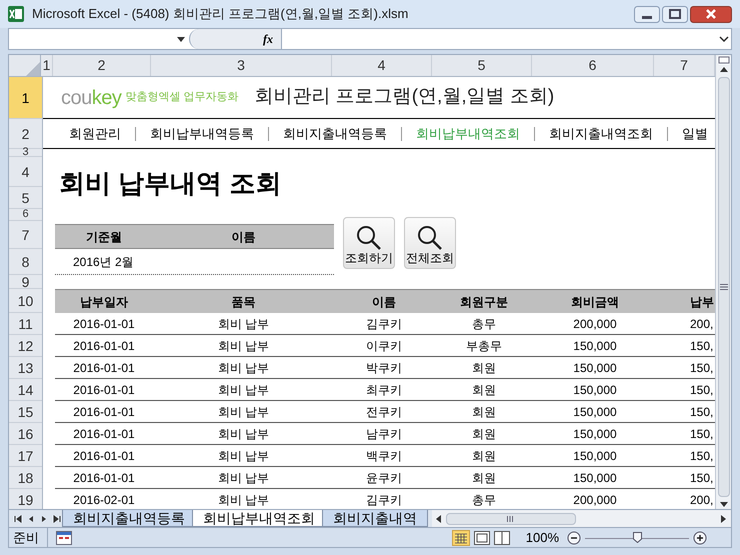  Describe the element at coordinates (95, 134) in the screenshot. I see `nav-link: 회원관리` at that location.